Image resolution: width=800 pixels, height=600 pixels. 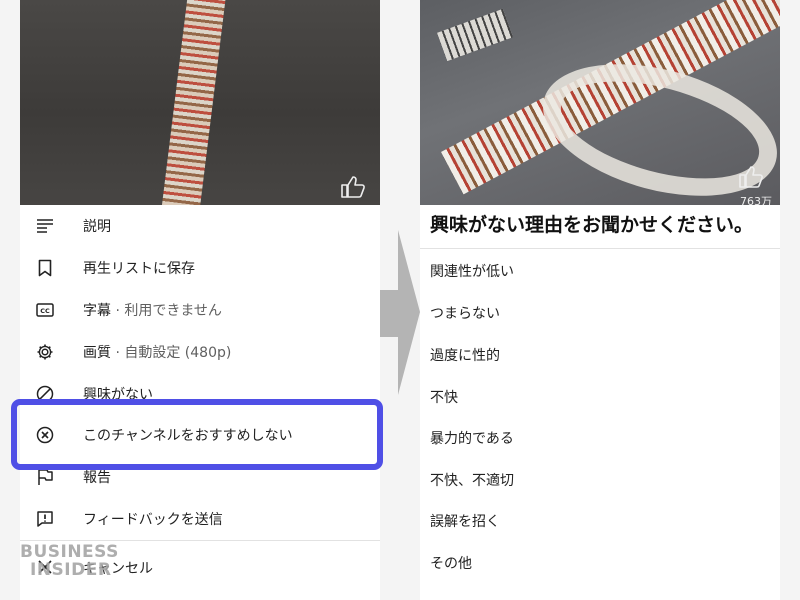 What do you see at coordinates (97, 311) in the screenshot?
I see `captions-label: 字幕` at bounding box center [97, 311].